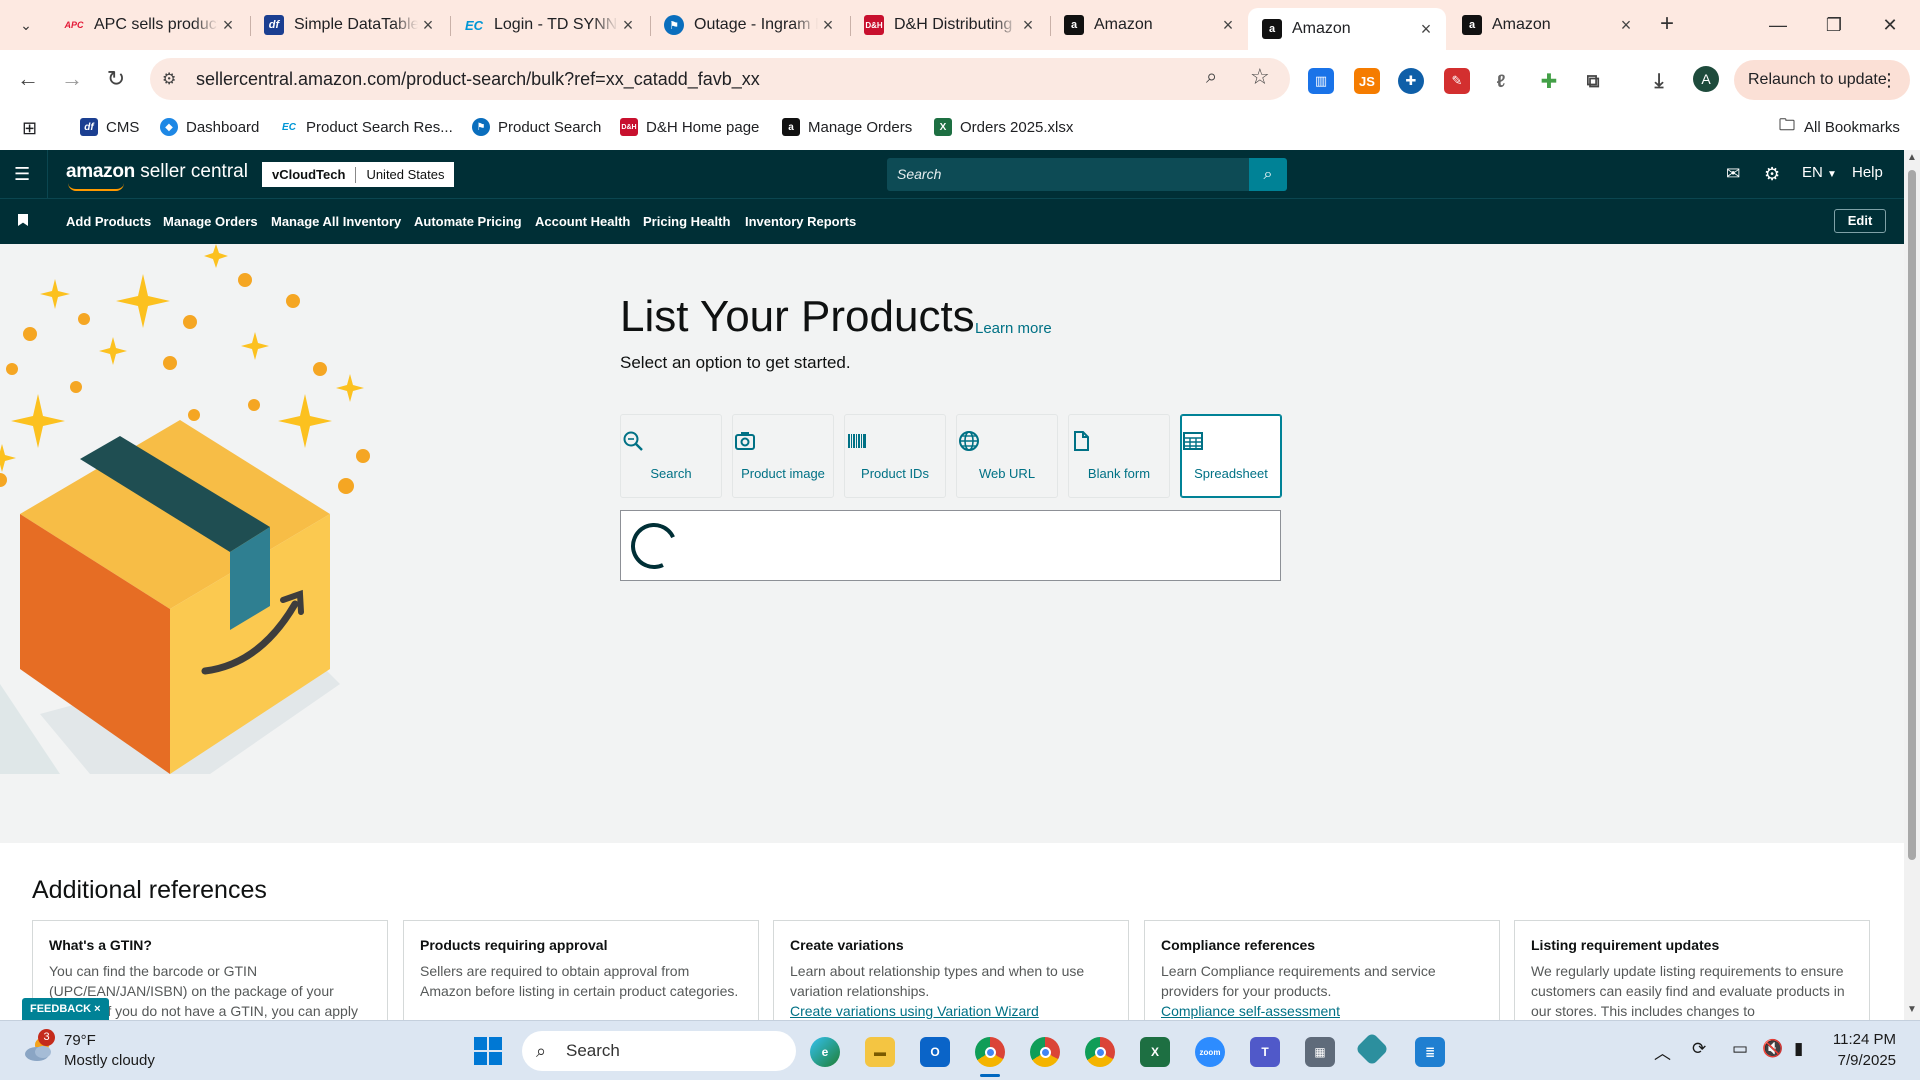 This screenshot has height=1080, width=1920. Describe the element at coordinates (1068, 174) in the screenshot. I see `seller-central-search-input: Search` at that location.